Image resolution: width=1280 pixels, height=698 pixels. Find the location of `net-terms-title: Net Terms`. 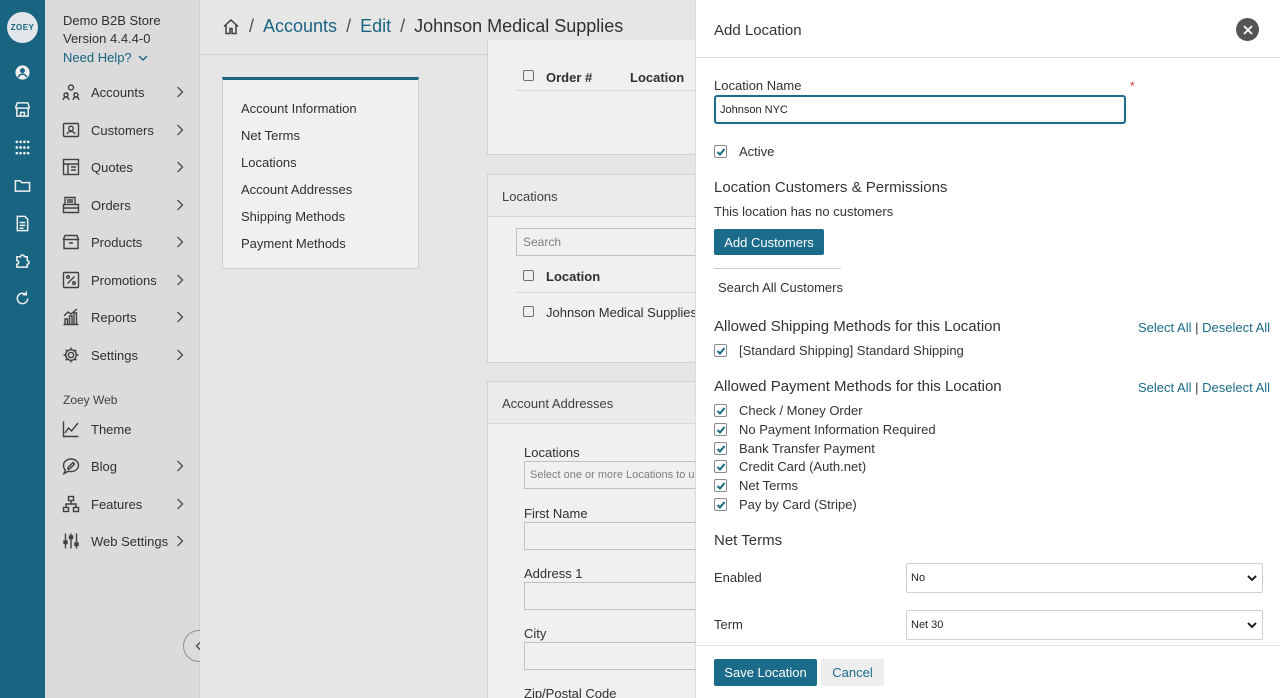

net-terms-title: Net Terms is located at coordinates (748, 540).